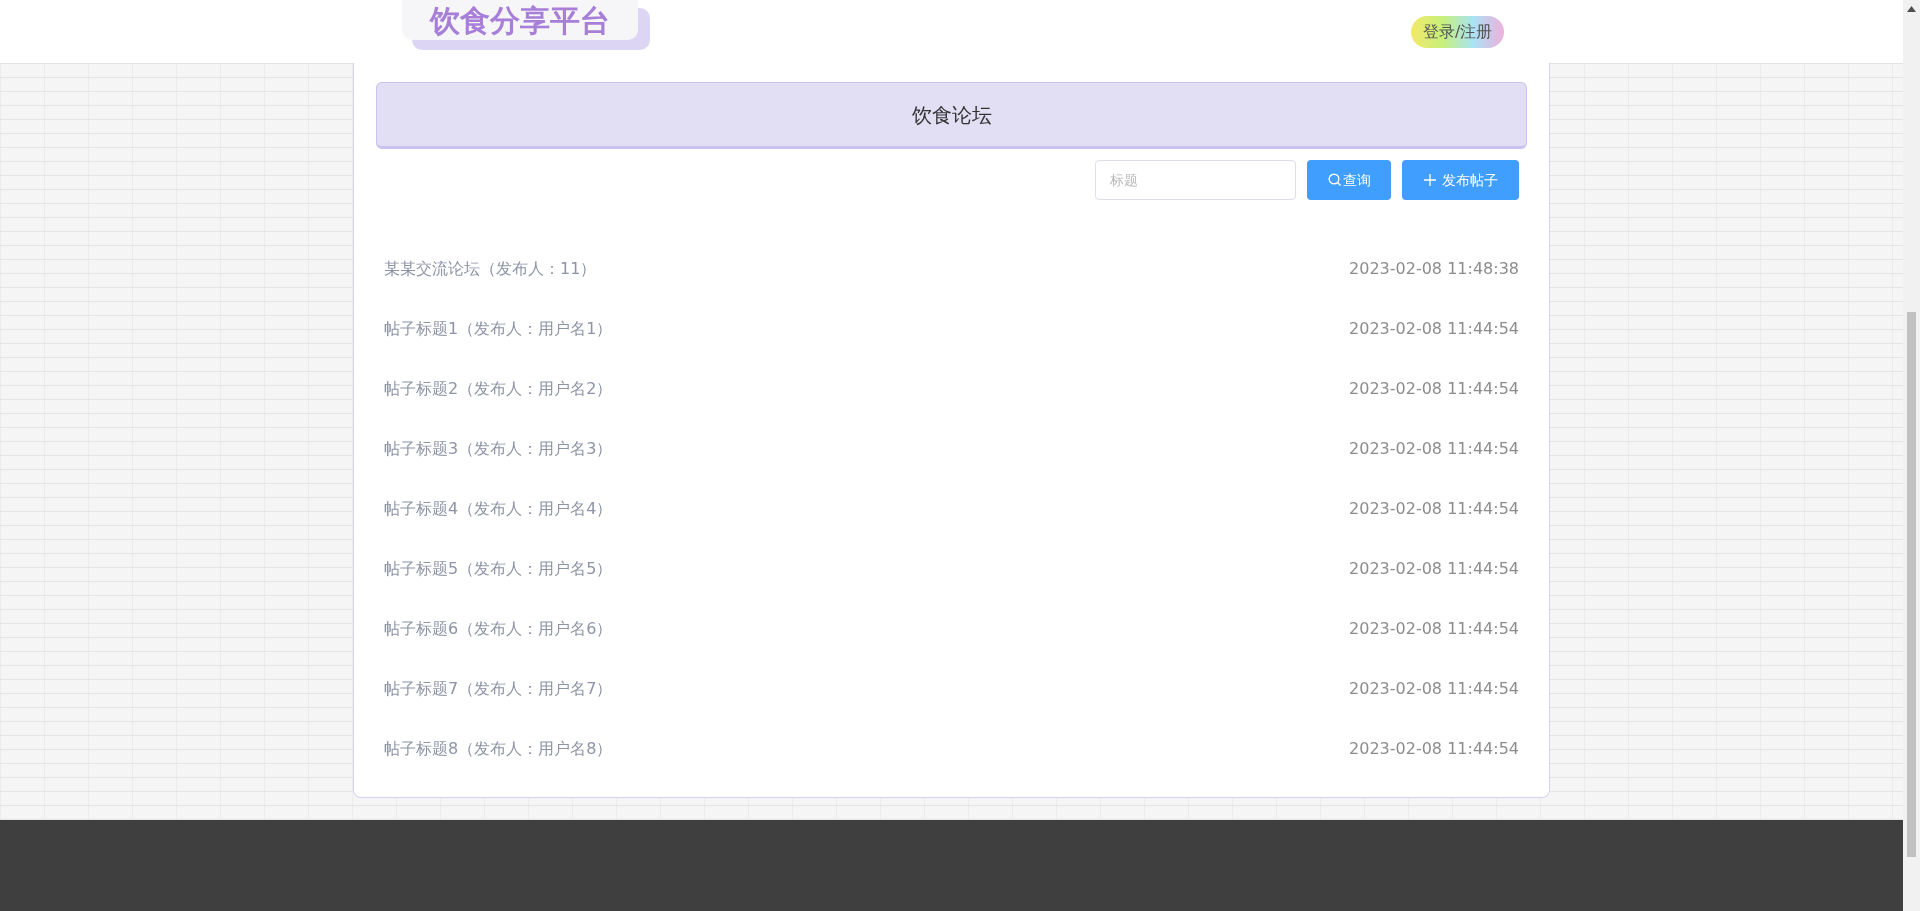  I want to click on post-title-link: 帖子标题1（发布人：用户名1）, so click(498, 329).